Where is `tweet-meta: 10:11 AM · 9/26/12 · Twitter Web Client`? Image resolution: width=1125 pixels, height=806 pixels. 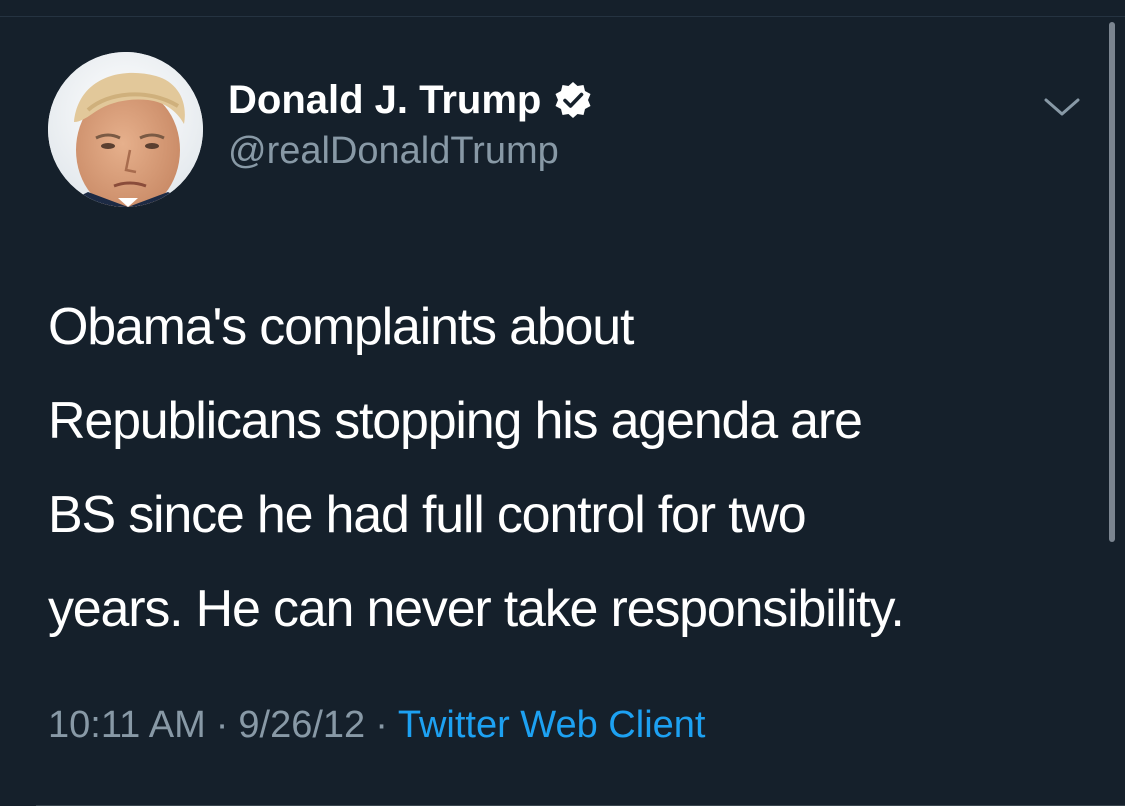 tweet-meta: 10:11 AM · 9/26/12 · Twitter Web Client is located at coordinates (376, 725).